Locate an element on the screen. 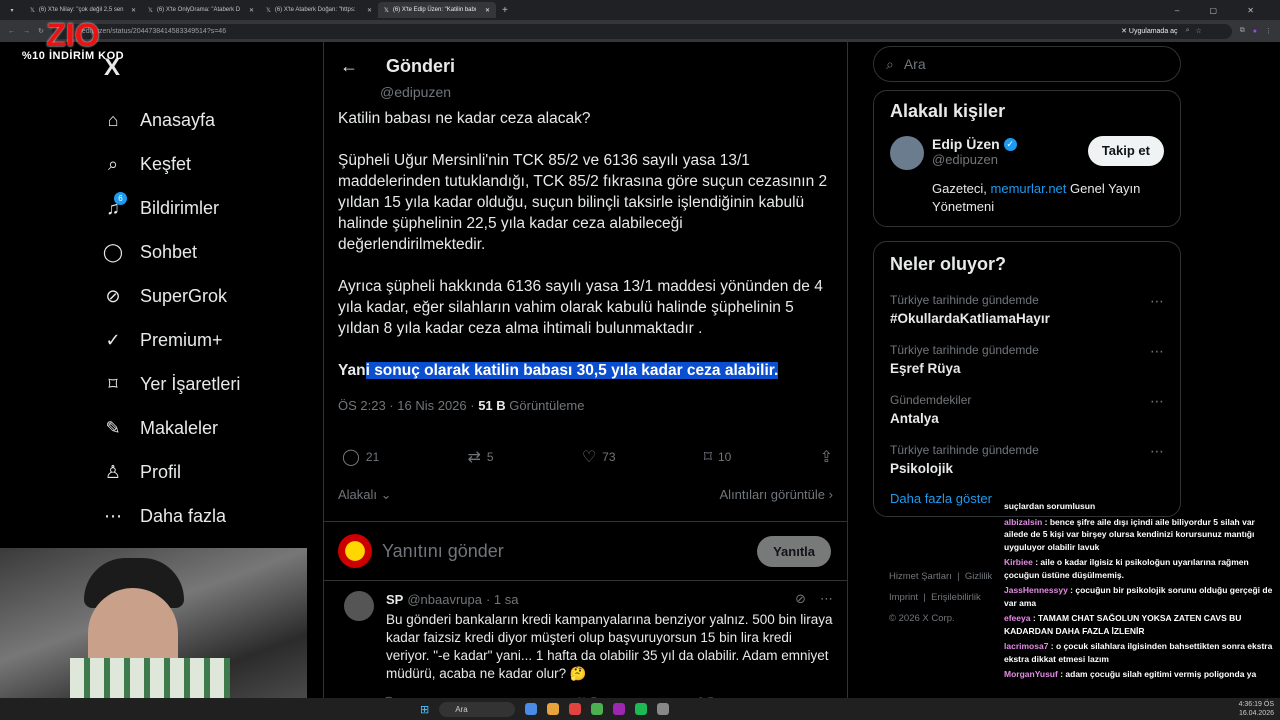 The width and height of the screenshot is (1280, 720). footer-link: Hizmet Şartları is located at coordinates (920, 576).